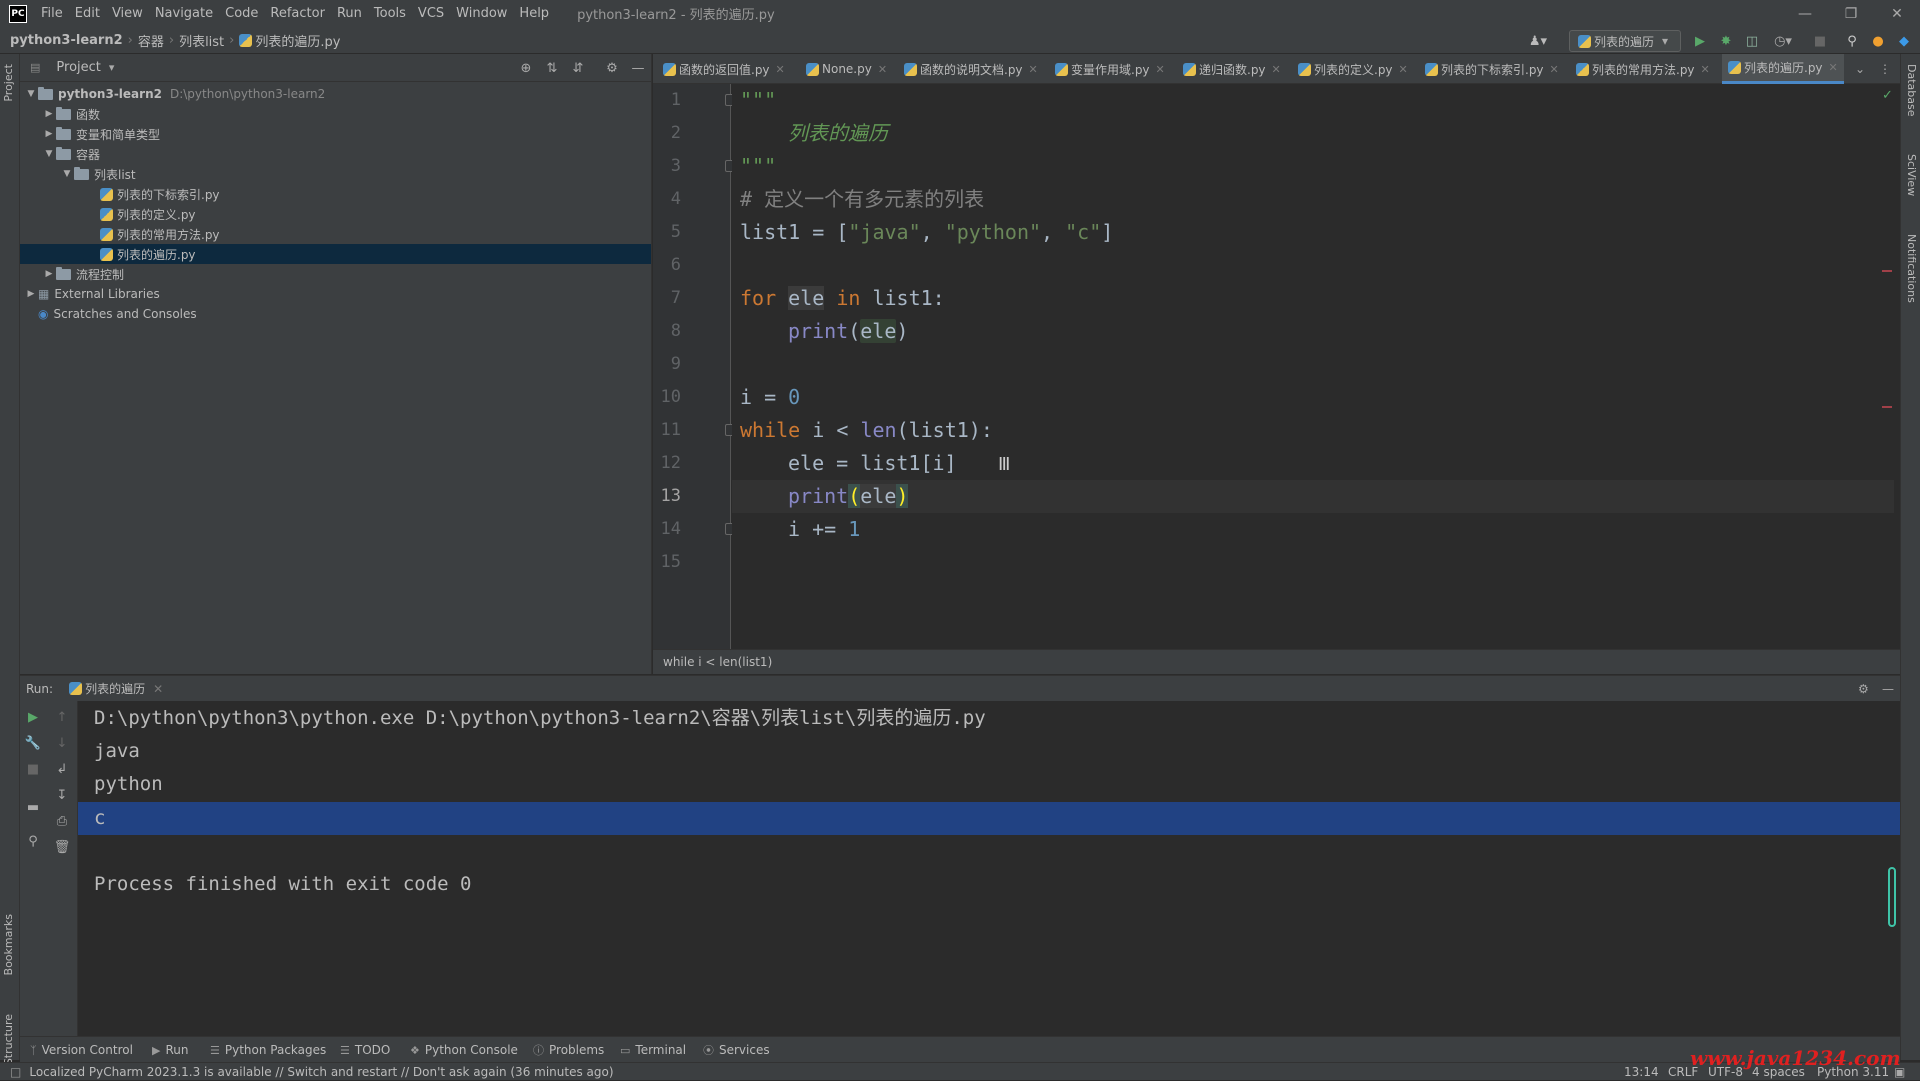 This screenshot has width=1920, height=1081. What do you see at coordinates (1897, 13) in the screenshot?
I see `close-button: ✕` at bounding box center [1897, 13].